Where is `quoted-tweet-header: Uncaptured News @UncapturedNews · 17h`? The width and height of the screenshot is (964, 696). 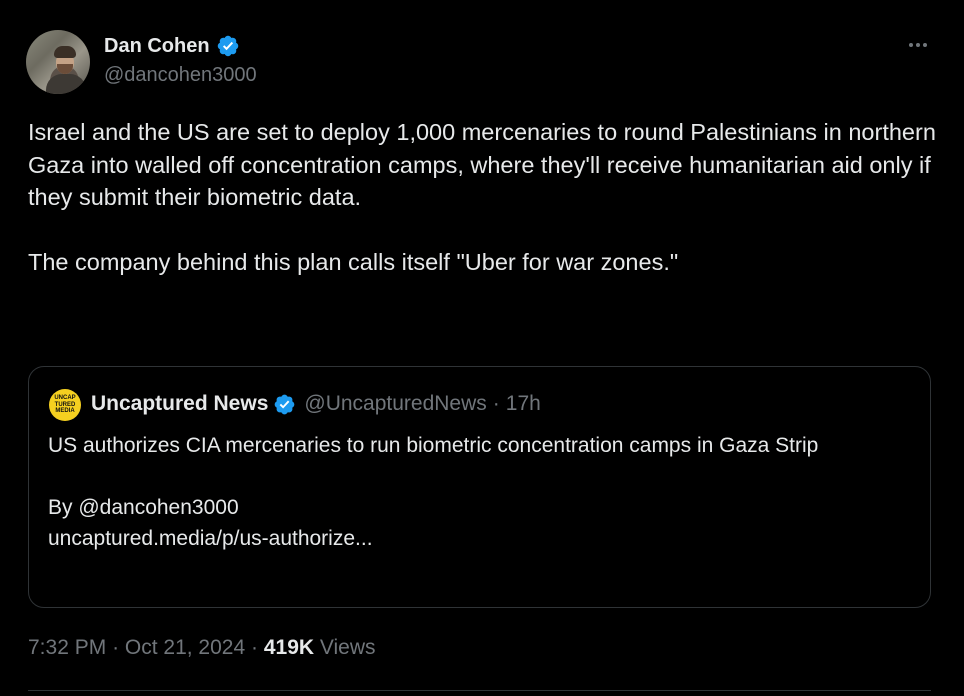
quoted-tweet-header: Uncaptured News @UncapturedNews · 17h is located at coordinates (316, 404).